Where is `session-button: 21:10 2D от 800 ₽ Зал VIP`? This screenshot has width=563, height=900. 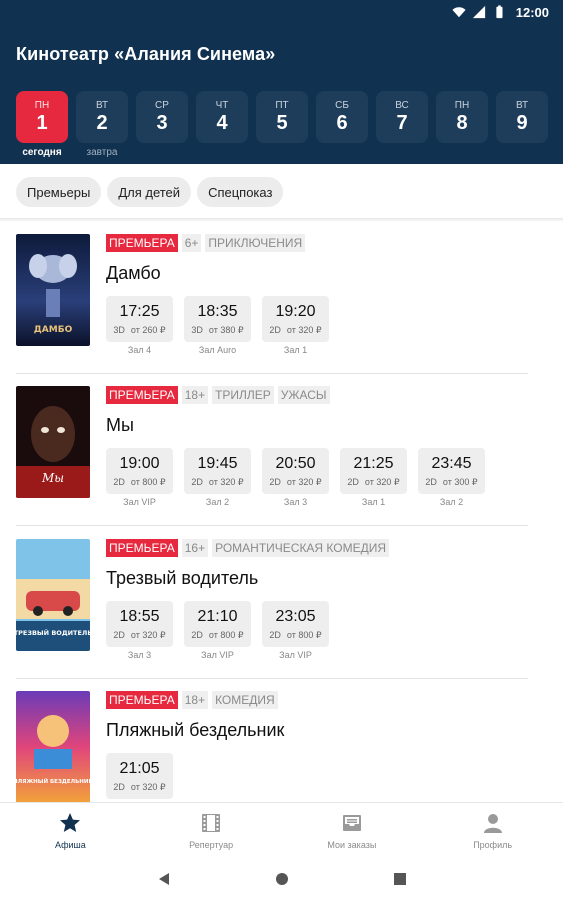 session-button: 21:10 2D от 800 ₽ Зал VIP is located at coordinates (217, 630).